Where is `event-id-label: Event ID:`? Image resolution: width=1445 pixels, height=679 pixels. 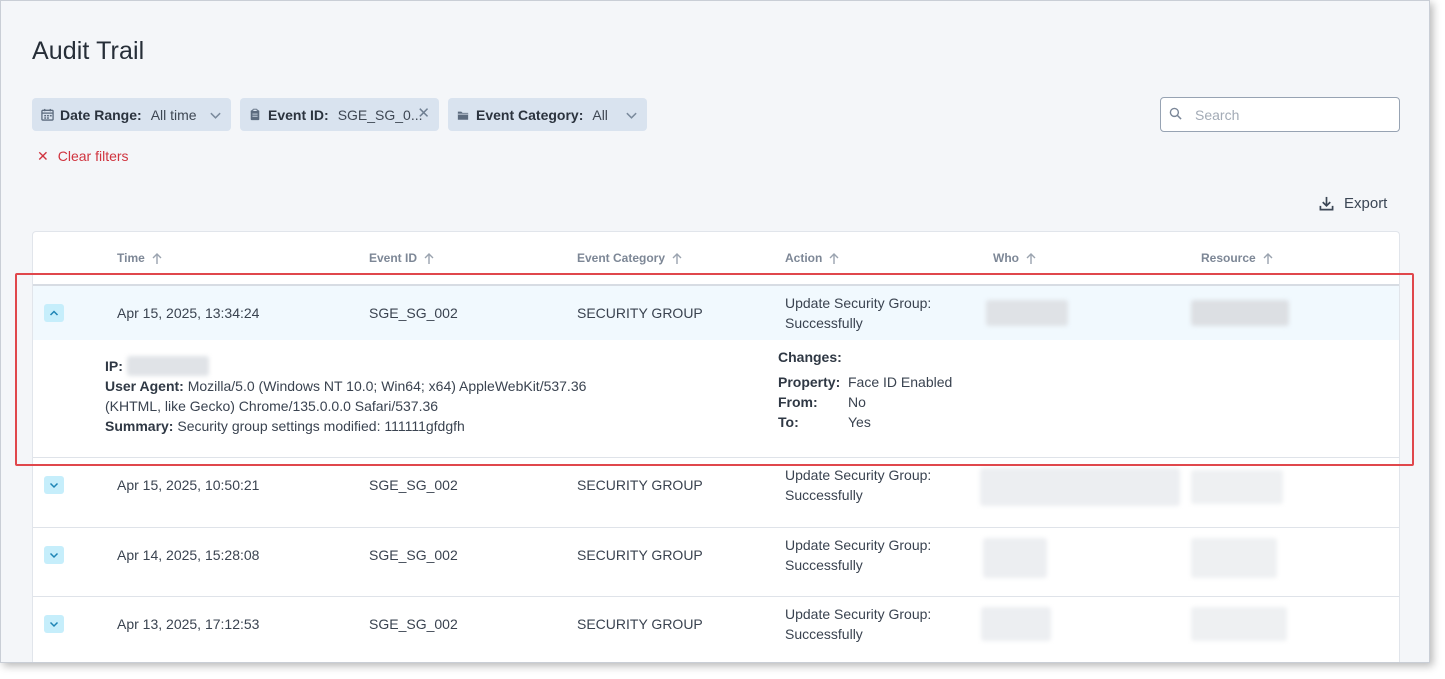
event-id-label: Event ID: is located at coordinates (298, 114).